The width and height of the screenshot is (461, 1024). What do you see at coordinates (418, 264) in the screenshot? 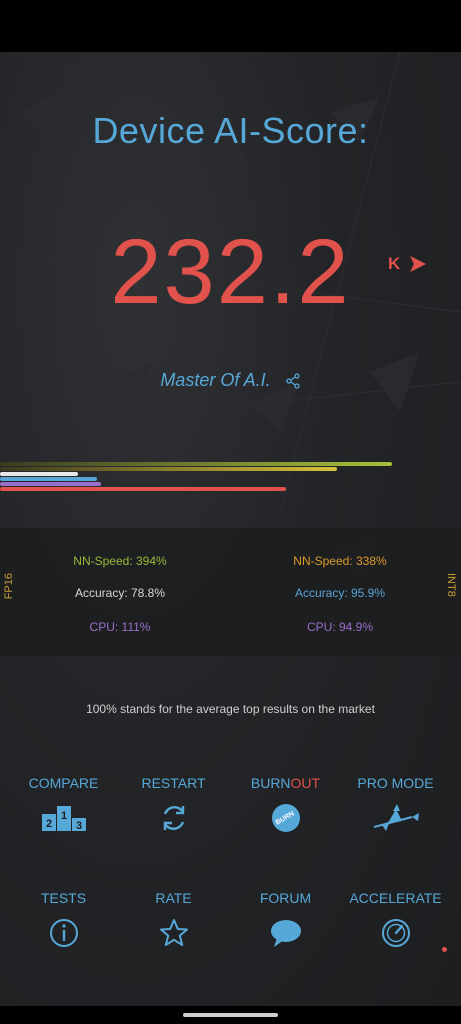
I see `play-icon` at bounding box center [418, 264].